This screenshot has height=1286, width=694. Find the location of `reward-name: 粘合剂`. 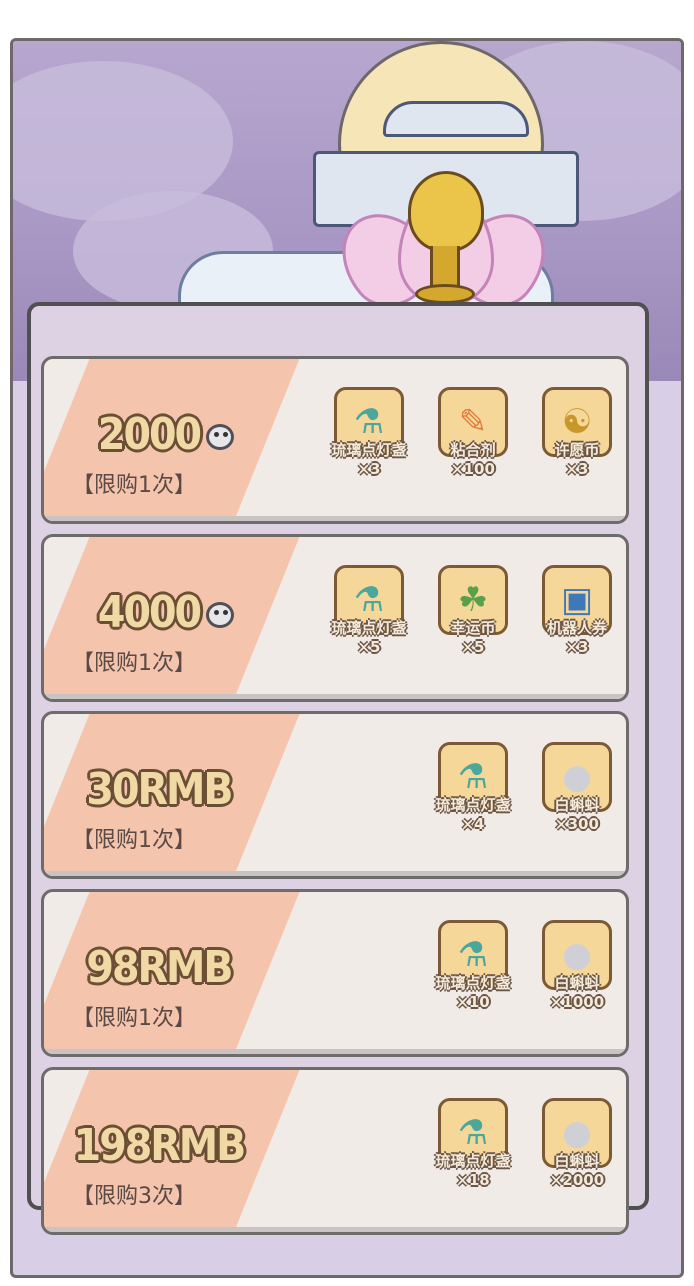

reward-name: 粘合剂 is located at coordinates (473, 450).